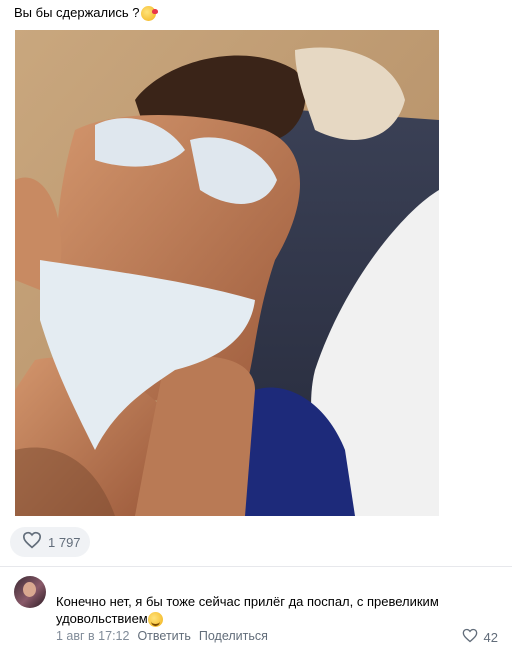 This screenshot has width=512, height=656. I want to click on comment-like-button: 42, so click(480, 637).